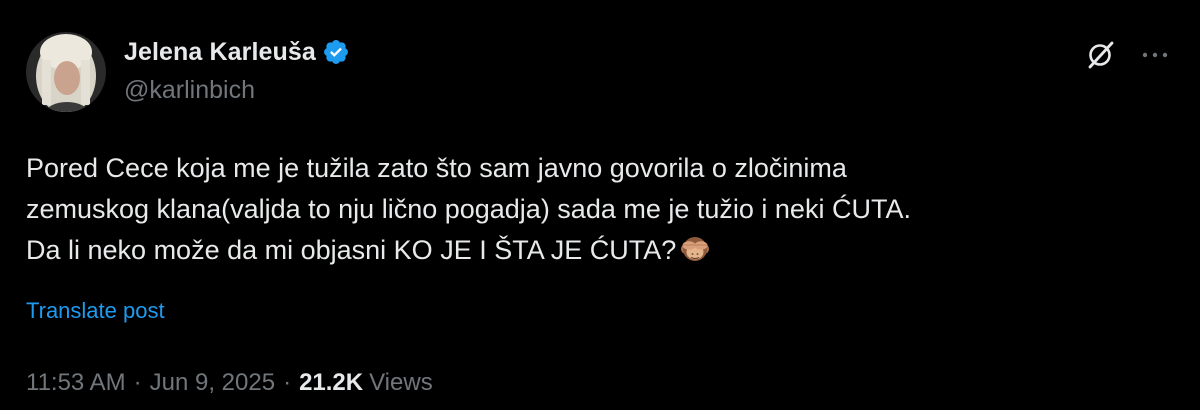 Image resolution: width=1200 pixels, height=410 pixels. I want to click on tweet-date: Jun 9, 2025, so click(212, 383).